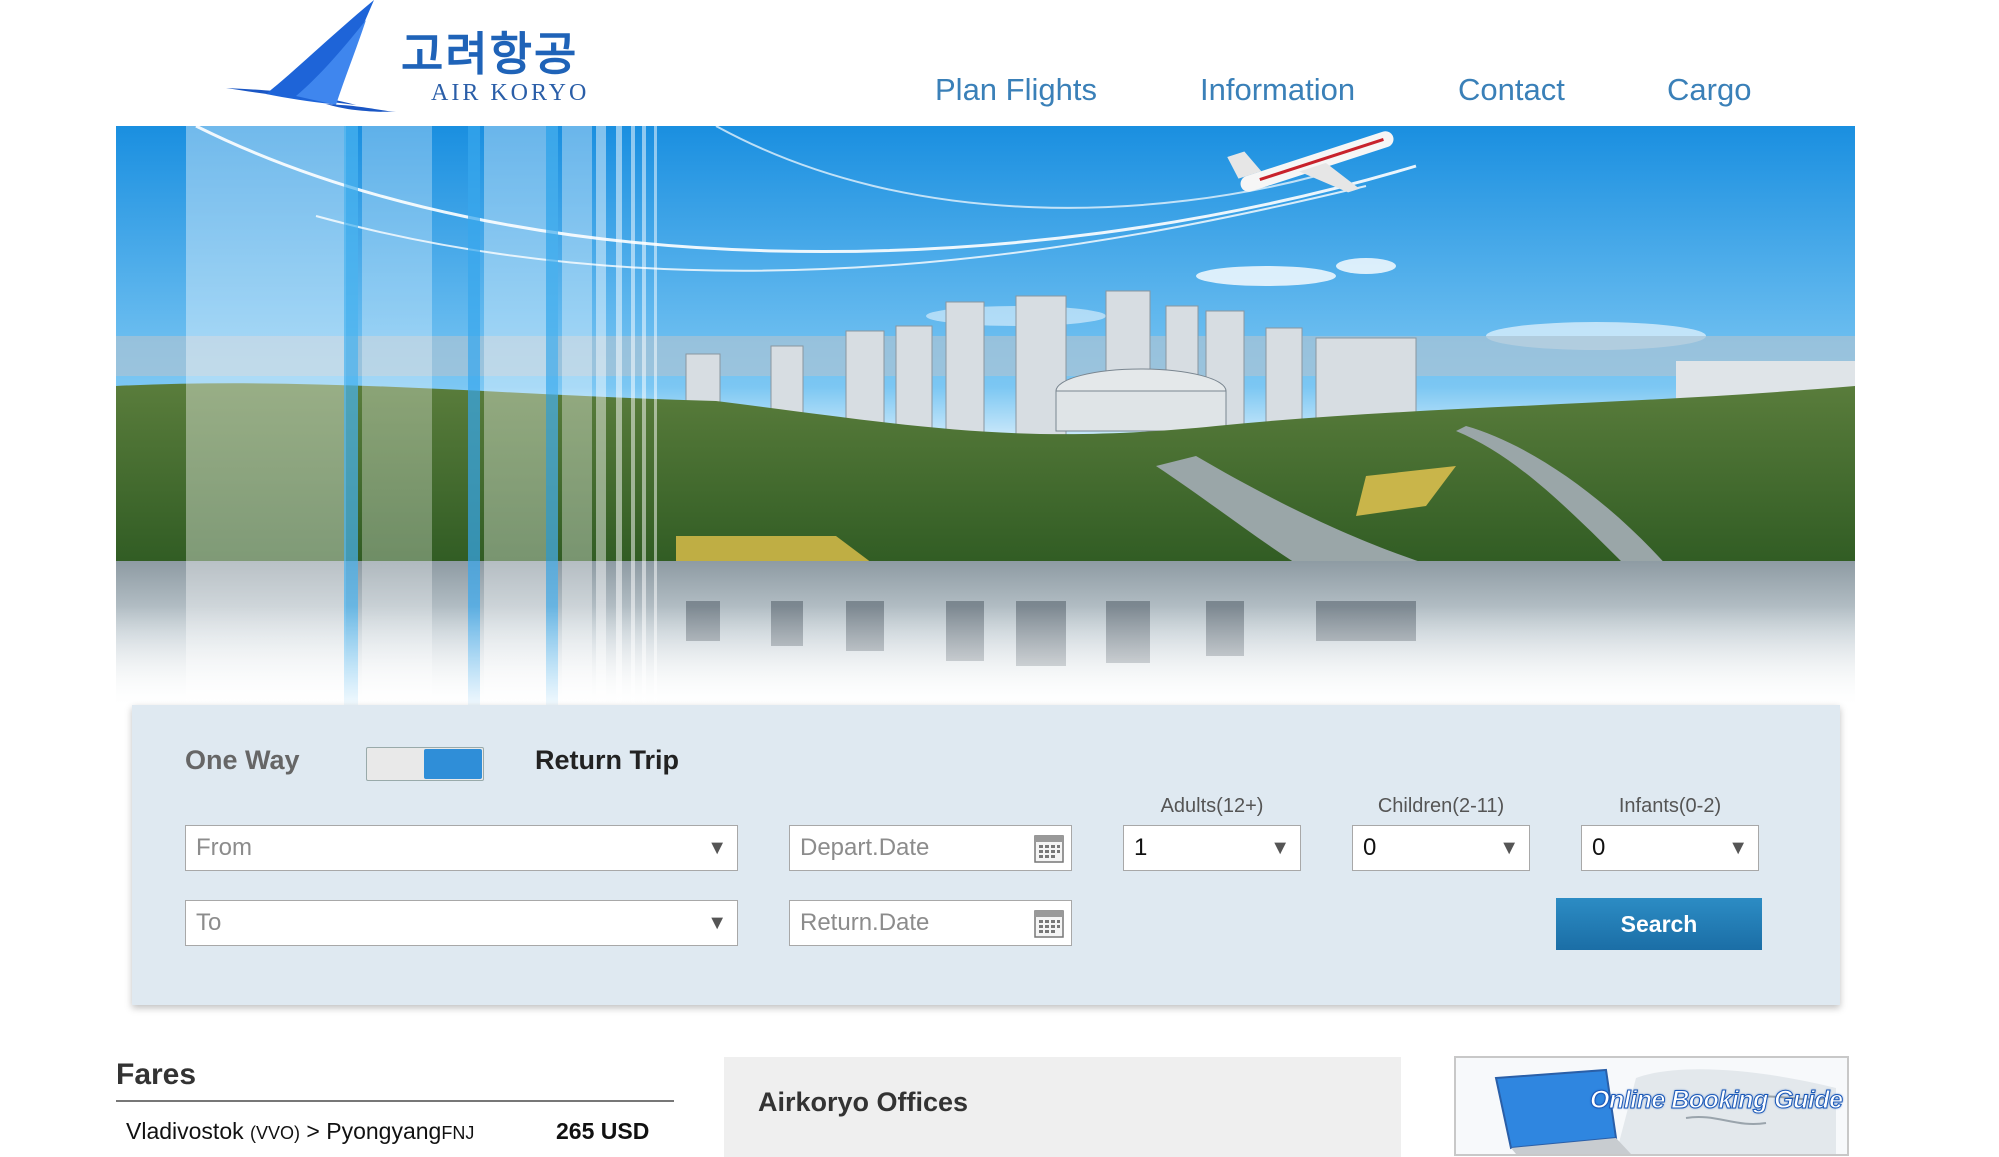  Describe the element at coordinates (1016, 90) in the screenshot. I see `nav-plan-flights: Plan Flights` at that location.